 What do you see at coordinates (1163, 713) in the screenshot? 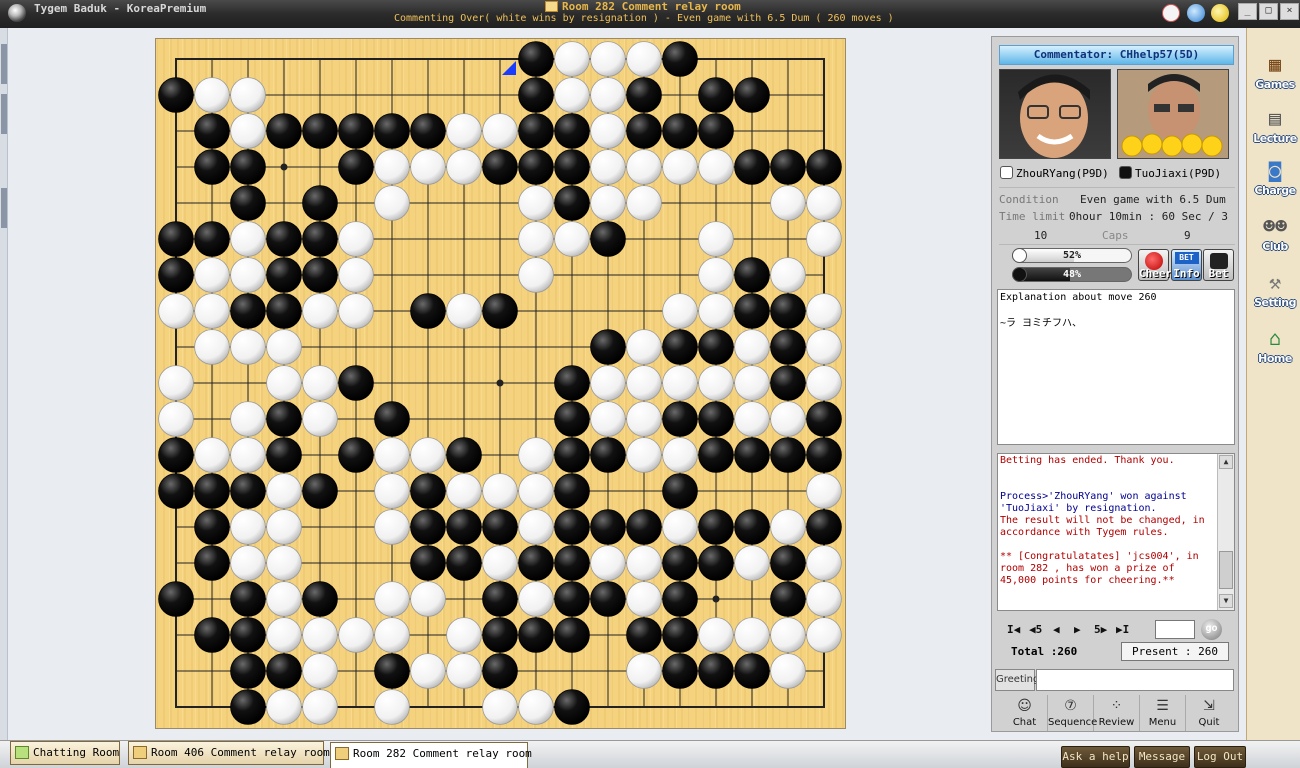
I see `menu-button: ☰ Menu` at bounding box center [1163, 713].